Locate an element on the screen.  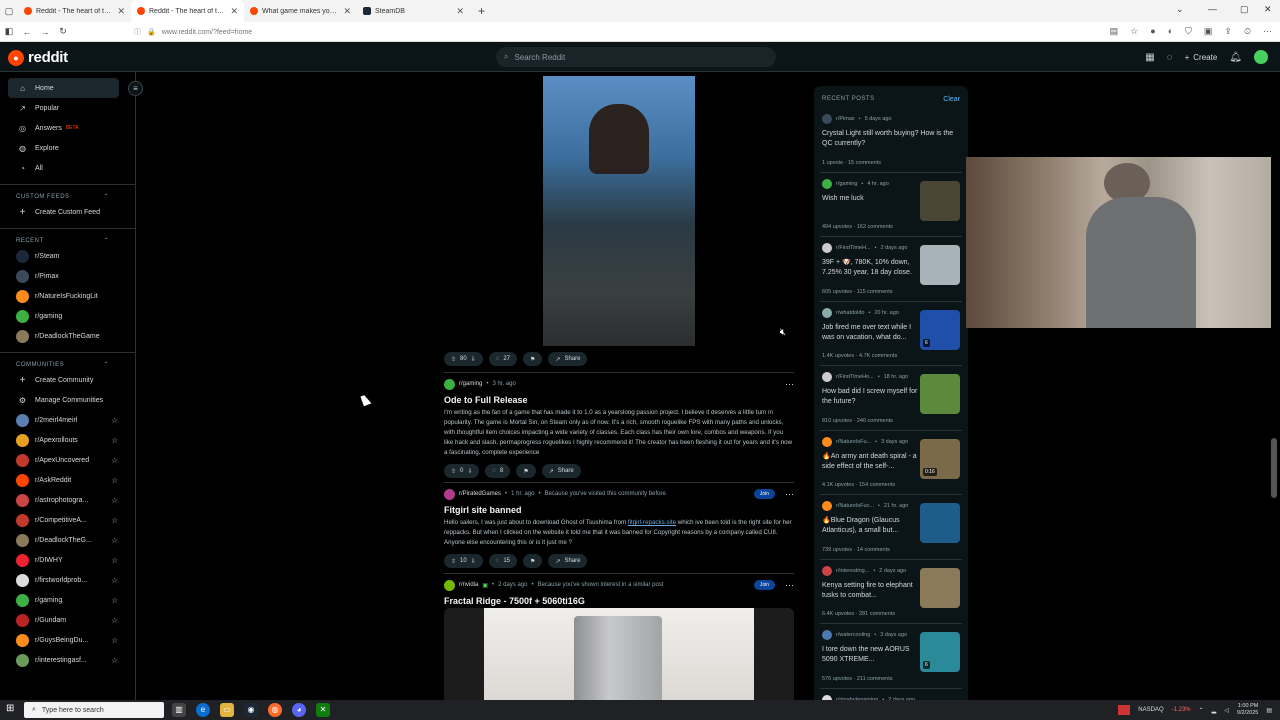
community-item: r/AskReddit ☆ is located at coordinates (67, 480).